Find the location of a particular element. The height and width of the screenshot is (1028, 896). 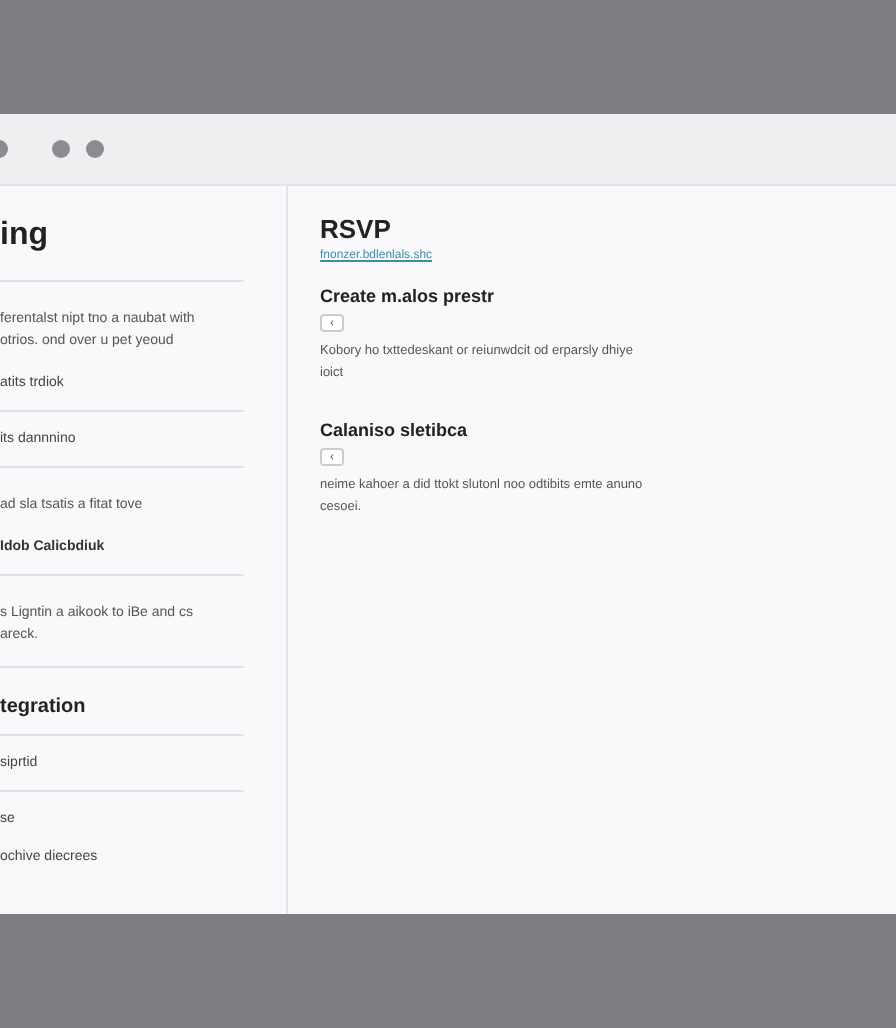

page-title: RSVP is located at coordinates (356, 229).